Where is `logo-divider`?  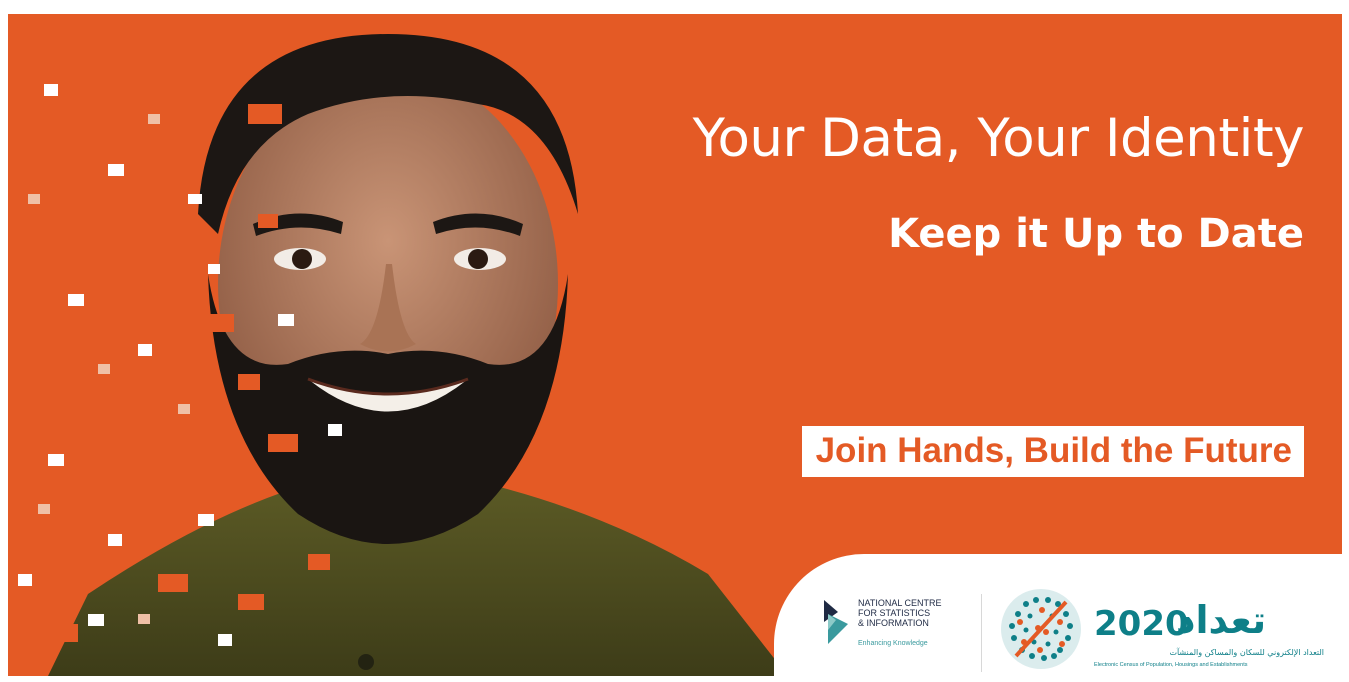
logo-divider is located at coordinates (981, 633).